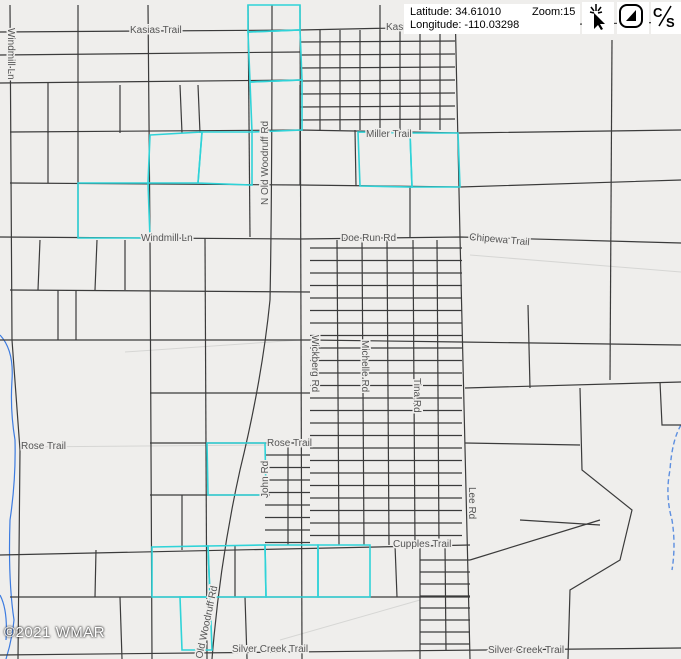 This screenshot has height=659, width=681. I want to click on zoom-level: Zoom:15, so click(554, 12).